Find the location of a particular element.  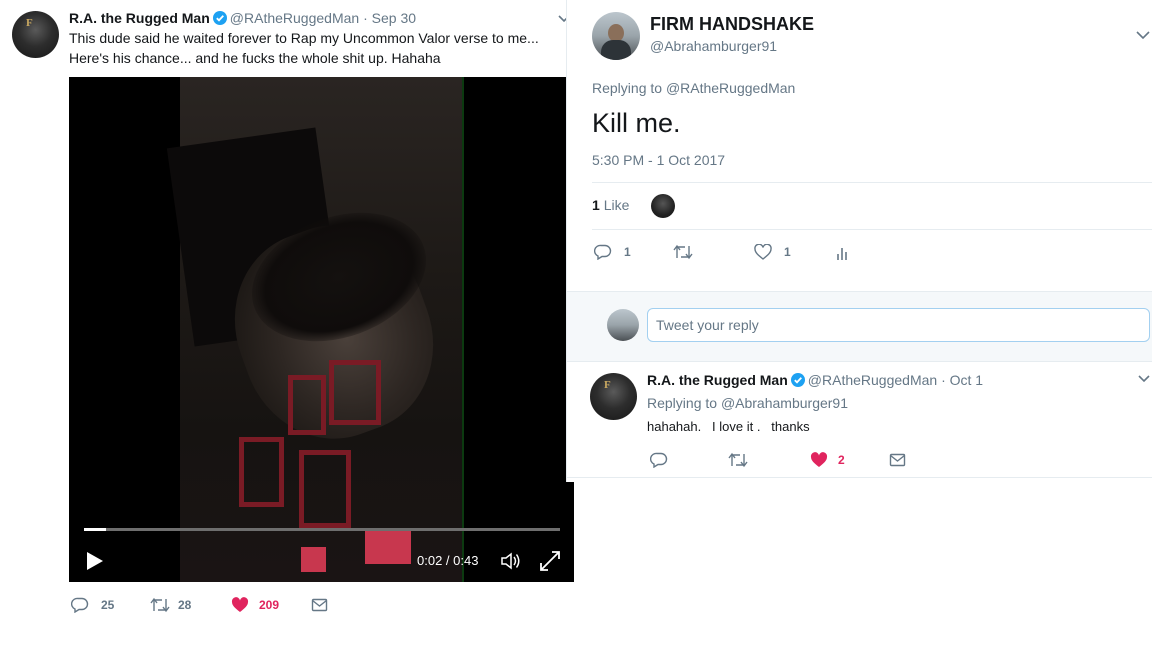

likes-label: Like is located at coordinates (616, 205).